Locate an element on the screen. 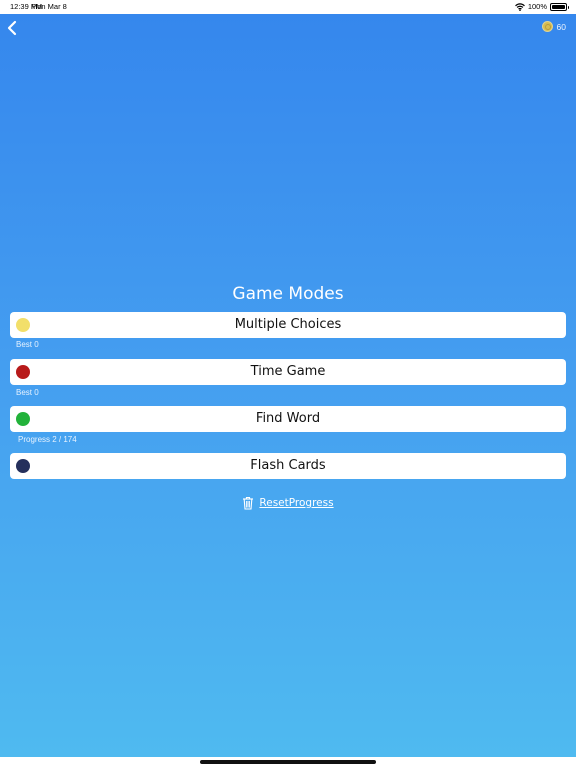 The height and width of the screenshot is (768, 576). battery-fill is located at coordinates (558, 6).